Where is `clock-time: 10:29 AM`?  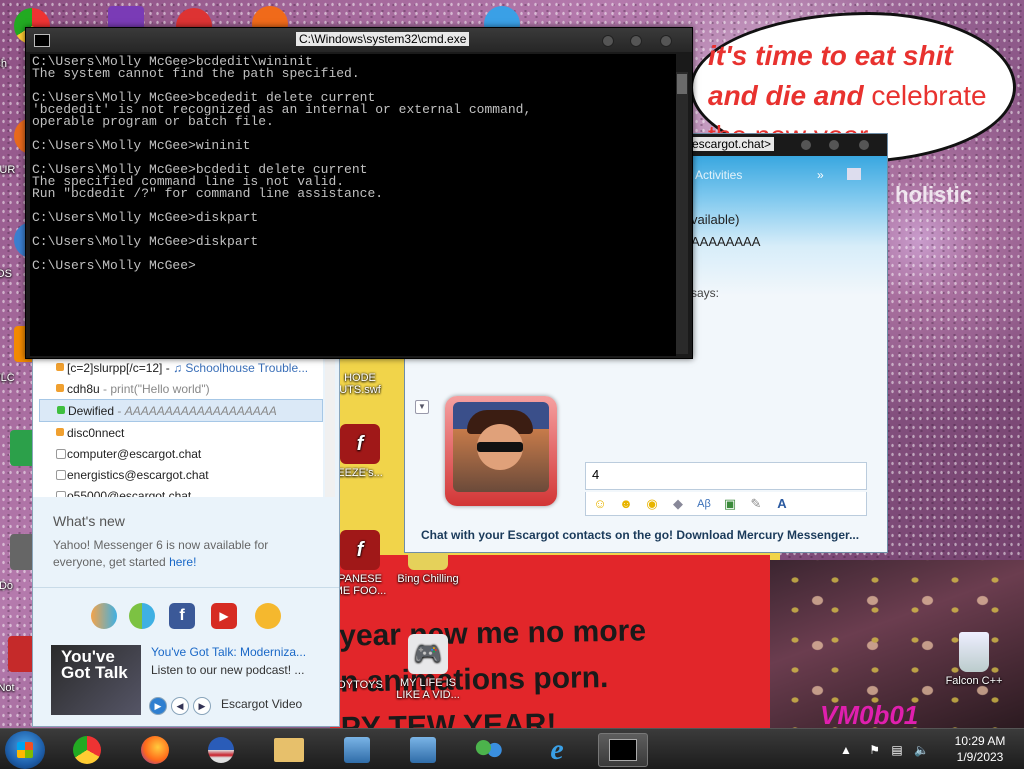 clock-time: 10:29 AM is located at coordinates (980, 741).